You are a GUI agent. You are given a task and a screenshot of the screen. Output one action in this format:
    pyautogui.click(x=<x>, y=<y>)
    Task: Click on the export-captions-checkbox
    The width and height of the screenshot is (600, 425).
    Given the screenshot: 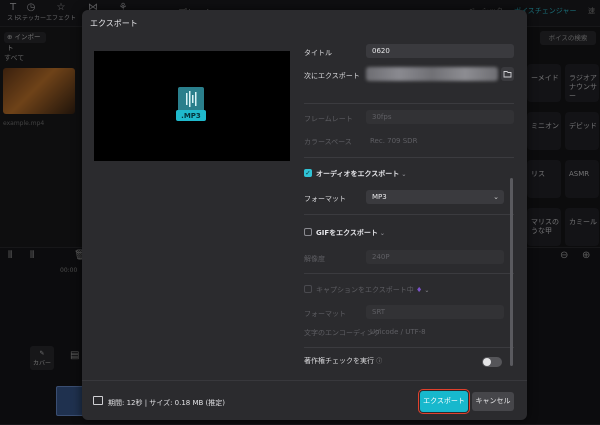 What is the action you would take?
    pyautogui.click(x=308, y=289)
    